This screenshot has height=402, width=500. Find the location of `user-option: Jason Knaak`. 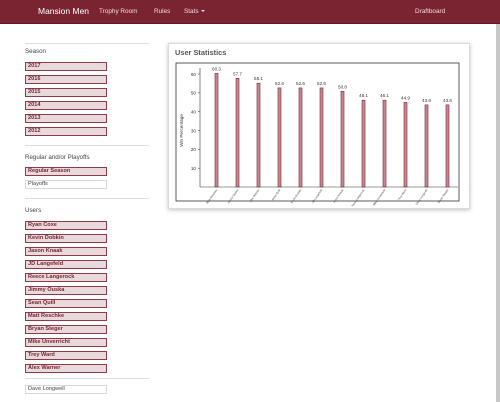

user-option: Jason Knaak is located at coordinates (66, 251).